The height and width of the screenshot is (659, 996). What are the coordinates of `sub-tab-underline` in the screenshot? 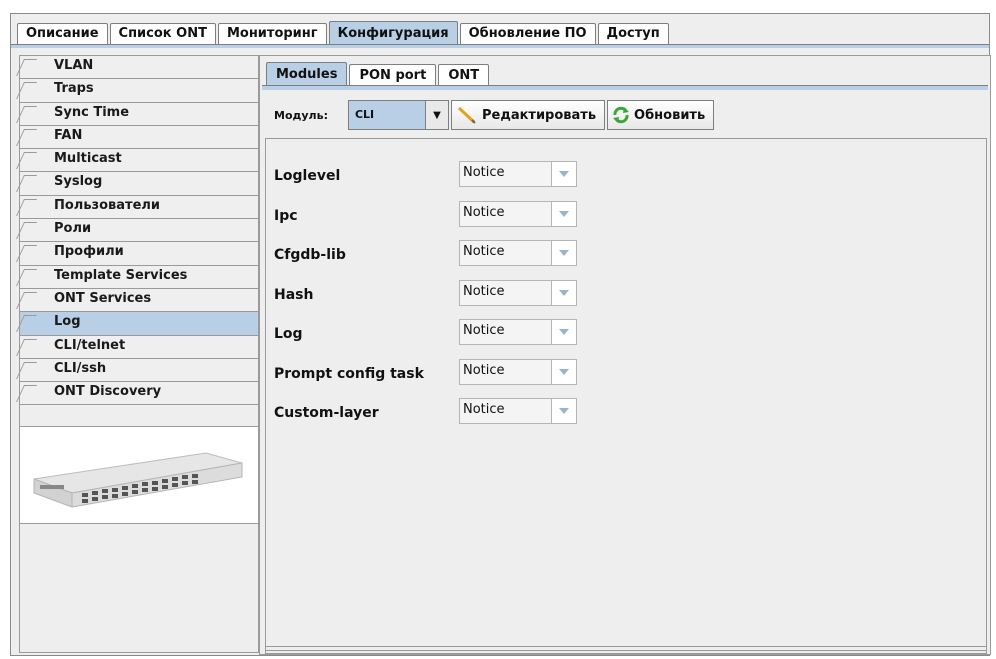 It's located at (625, 87).